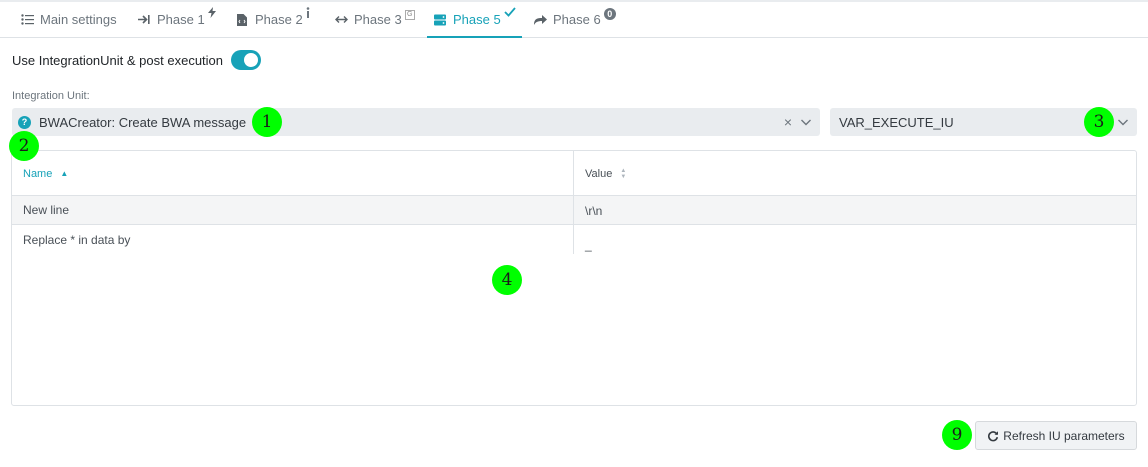 The height and width of the screenshot is (467, 1148). What do you see at coordinates (993, 436) in the screenshot?
I see `refresh-icon` at bounding box center [993, 436].